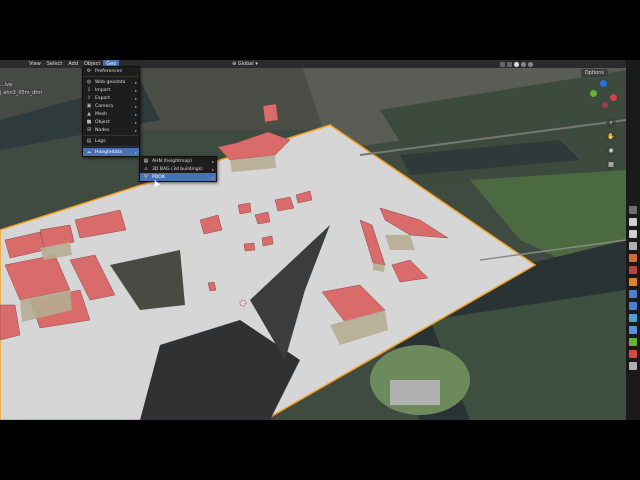  What do you see at coordinates (611, 165) in the screenshot?
I see `perspective-grid-icon: ▦` at bounding box center [611, 165].